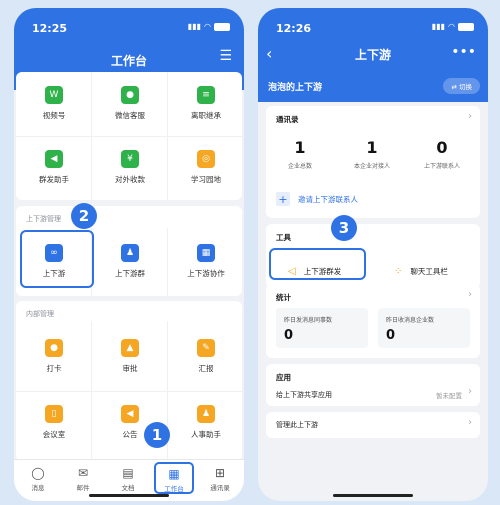 The height and width of the screenshot is (505, 500). What do you see at coordinates (373, 86) in the screenshot?
I see `org-bar: 泡泡的上下游 ⇄ 切换` at bounding box center [373, 86].